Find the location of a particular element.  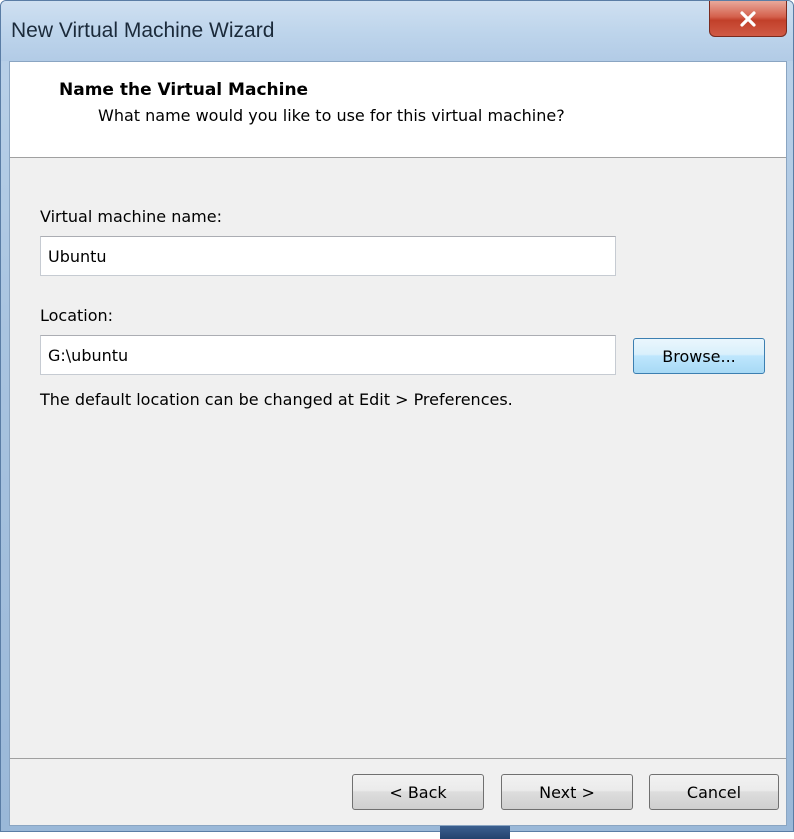

close-icon is located at coordinates (748, 18).